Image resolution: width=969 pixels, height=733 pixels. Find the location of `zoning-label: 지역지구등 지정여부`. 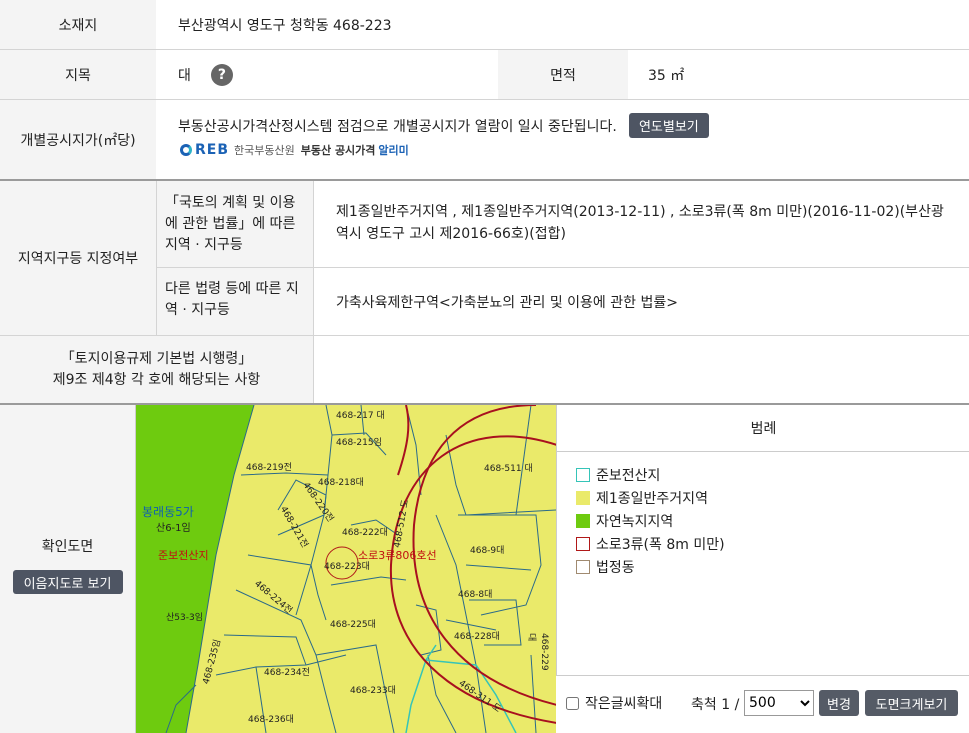

zoning-label: 지역지구등 지정여부 is located at coordinates (78, 259).